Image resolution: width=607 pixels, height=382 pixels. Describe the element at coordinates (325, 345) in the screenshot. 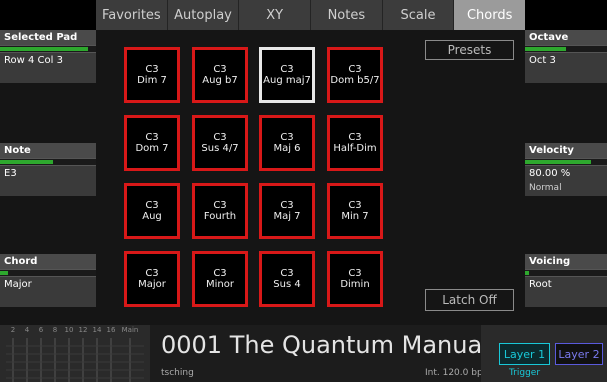

I see `song-title: 0001 The Quantum Manual` at that location.